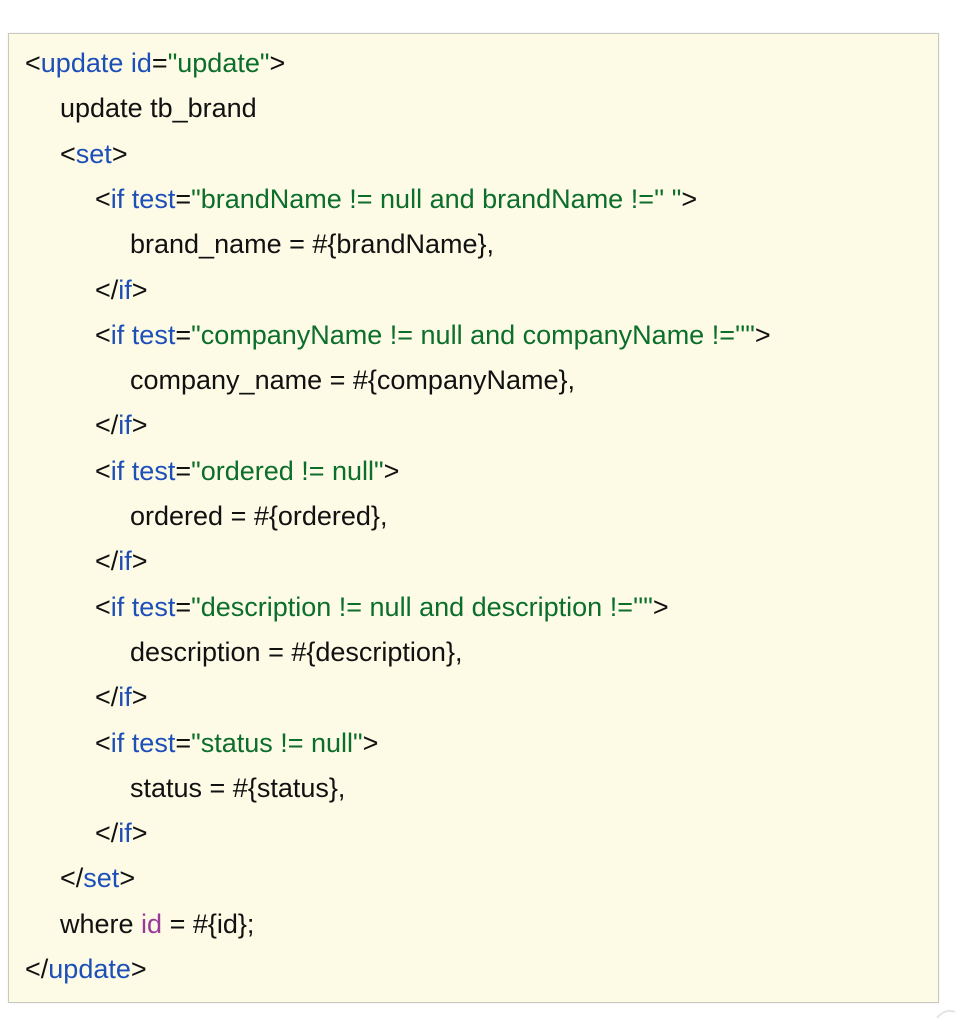 The height and width of the screenshot is (1022, 963). I want to click on code-text: update tb_brand, so click(158, 108).